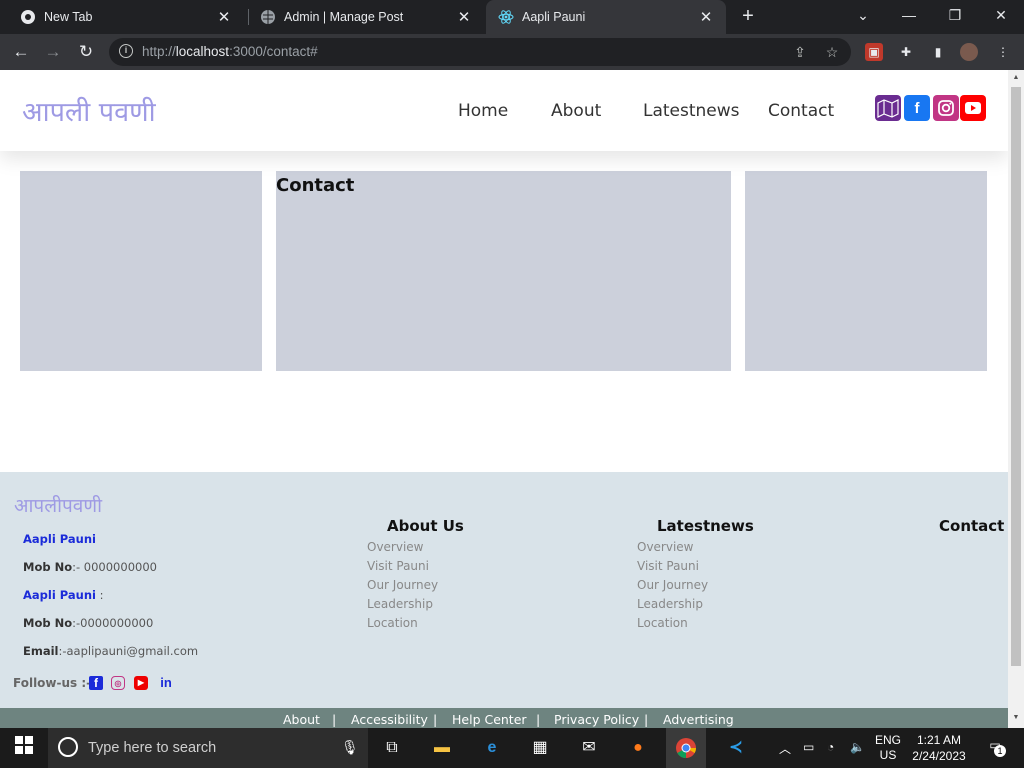 Image resolution: width=1024 pixels, height=768 pixels. I want to click on microphone-icon: 🎙, so click(350, 747).